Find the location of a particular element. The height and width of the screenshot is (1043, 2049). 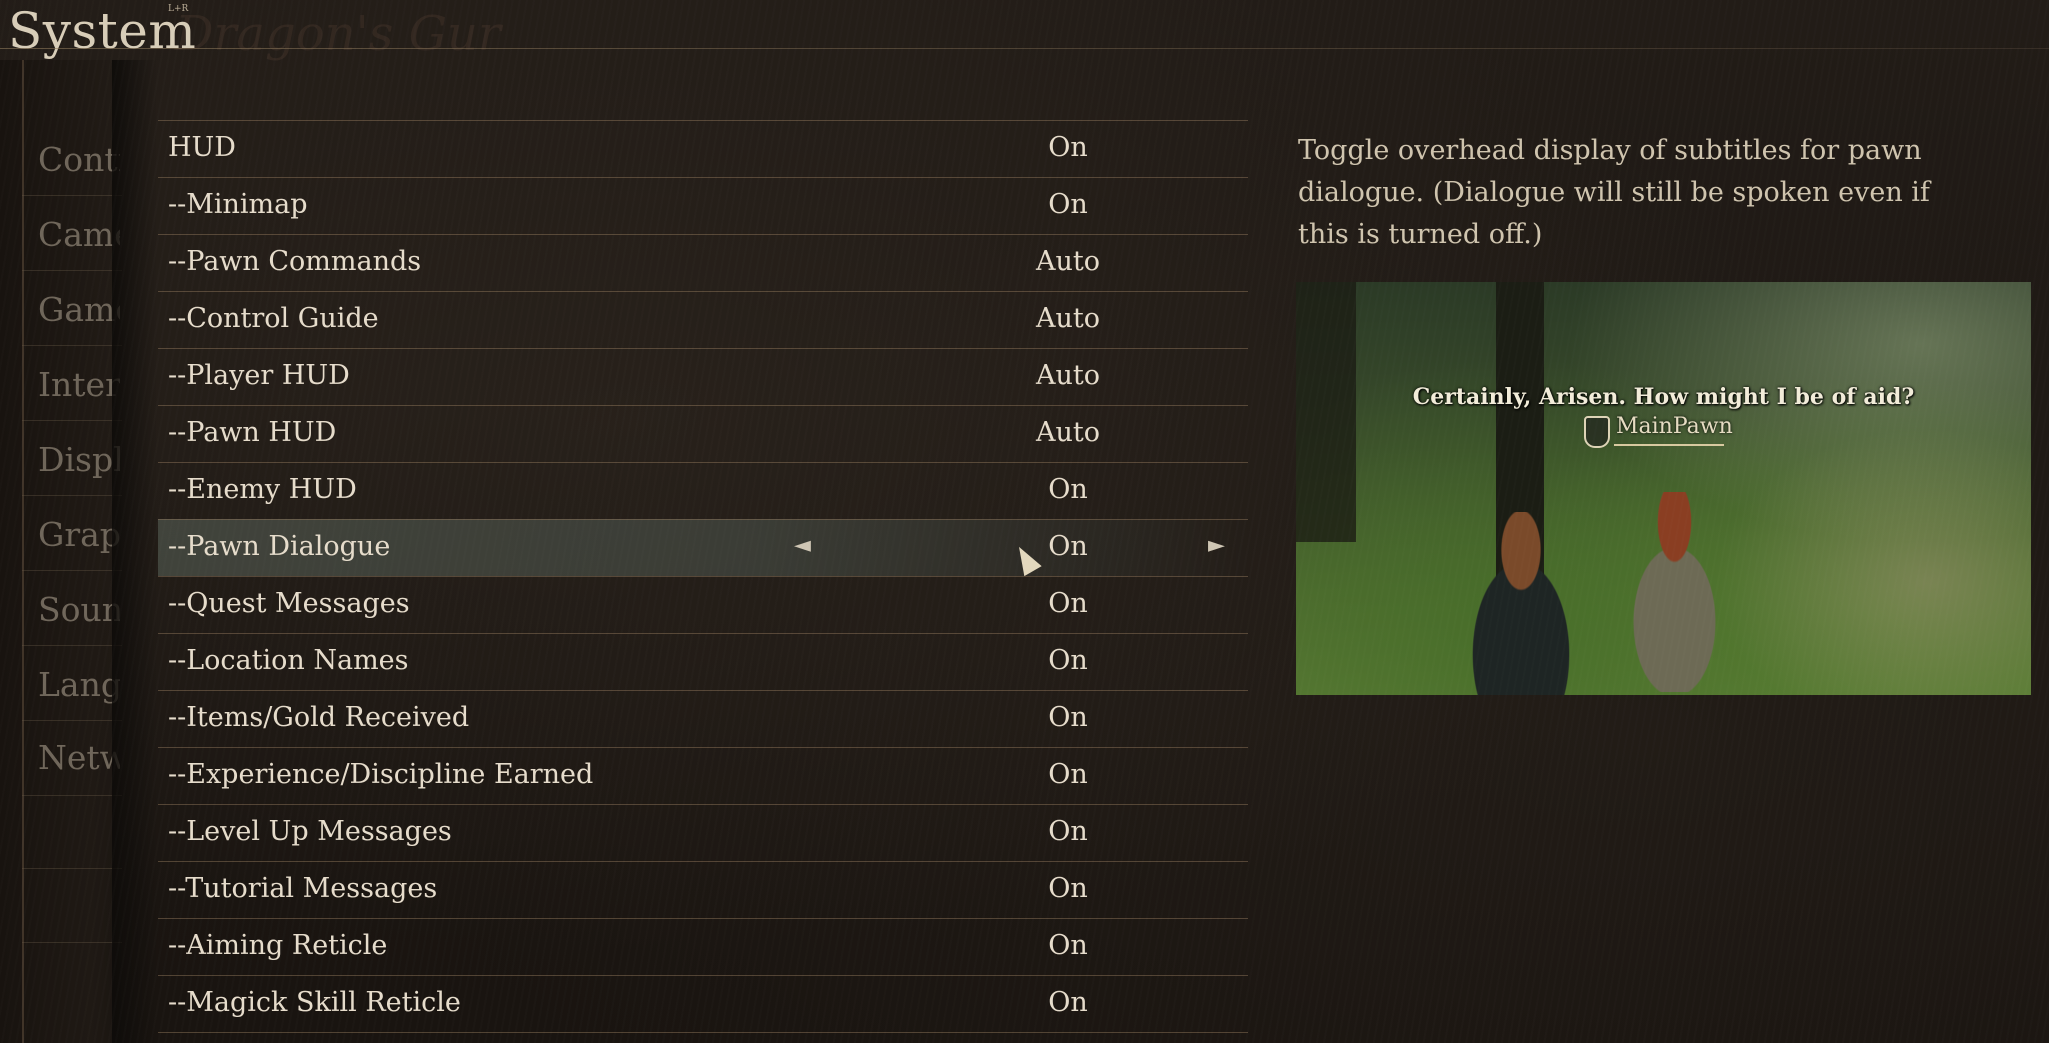

sidebar-item-game: Game is located at coordinates (79, 309).